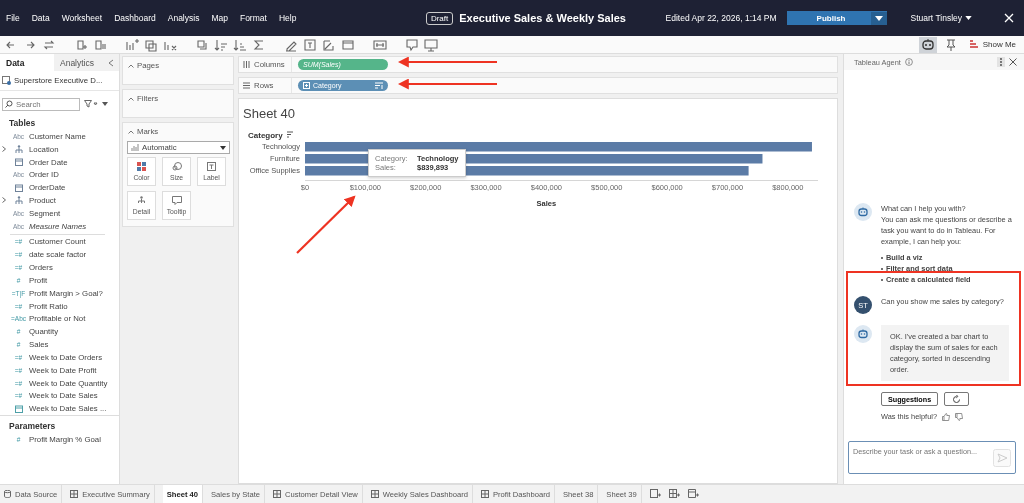 This screenshot has height=503, width=1024. Describe the element at coordinates (329, 44) in the screenshot. I see `pencil-icon` at that location.